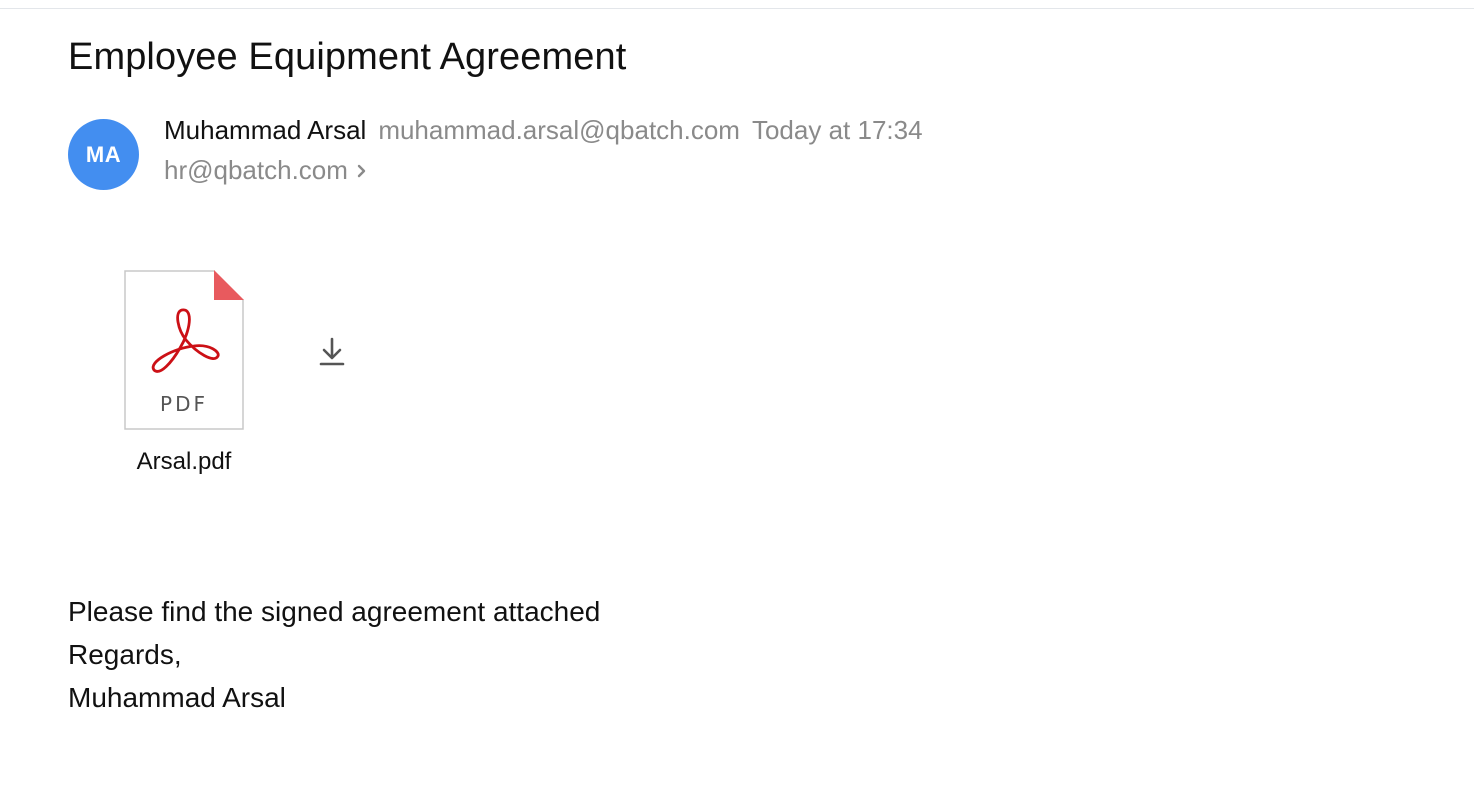 The image size is (1474, 806). What do you see at coordinates (103, 154) in the screenshot?
I see `sender-avatar: MA` at bounding box center [103, 154].